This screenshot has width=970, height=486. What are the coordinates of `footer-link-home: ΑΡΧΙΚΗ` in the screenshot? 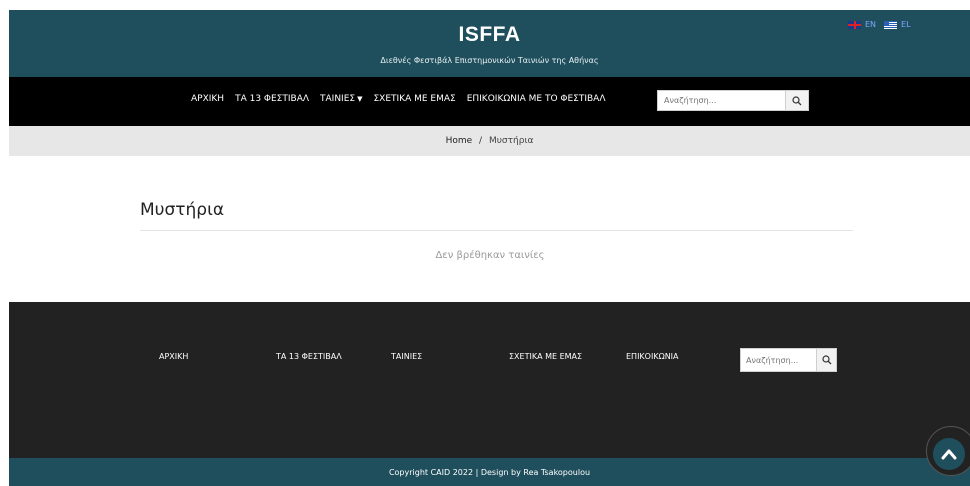 It's located at (173, 356).